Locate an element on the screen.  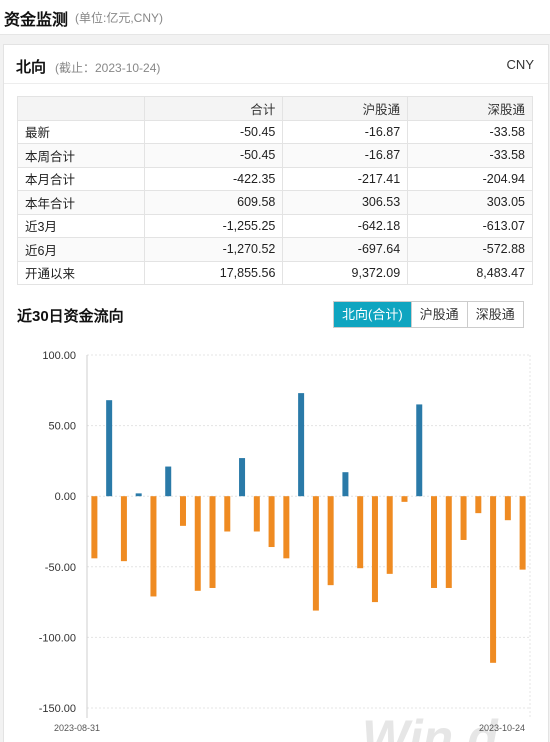
y-tick-label: -150.00 is located at coordinates (57, 709).